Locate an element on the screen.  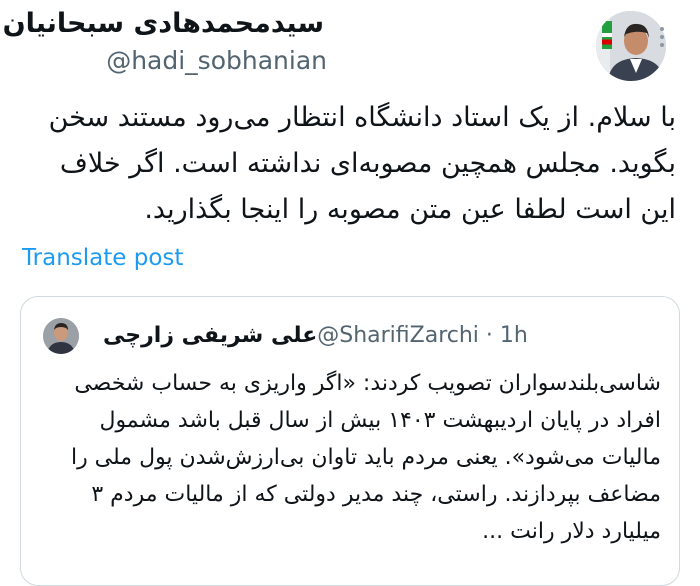
more-vertical-icon is located at coordinates (662, 37).